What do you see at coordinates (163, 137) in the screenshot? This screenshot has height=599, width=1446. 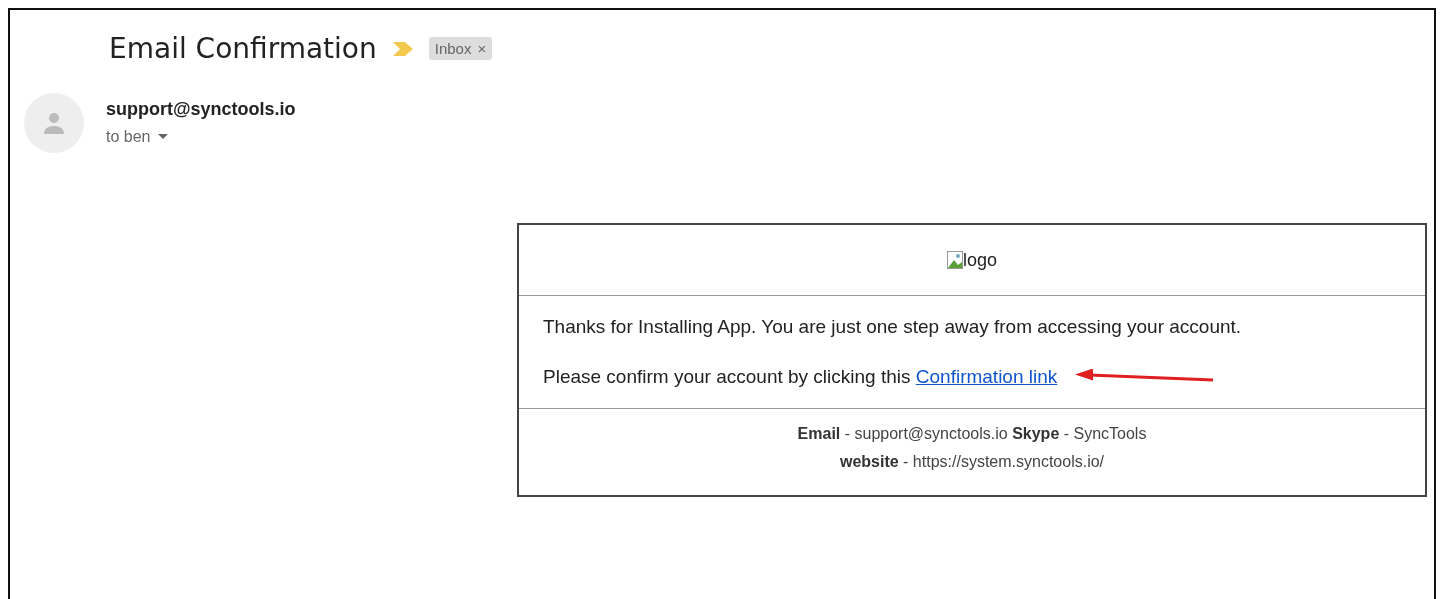 I see `dropdown-caret-icon` at bounding box center [163, 137].